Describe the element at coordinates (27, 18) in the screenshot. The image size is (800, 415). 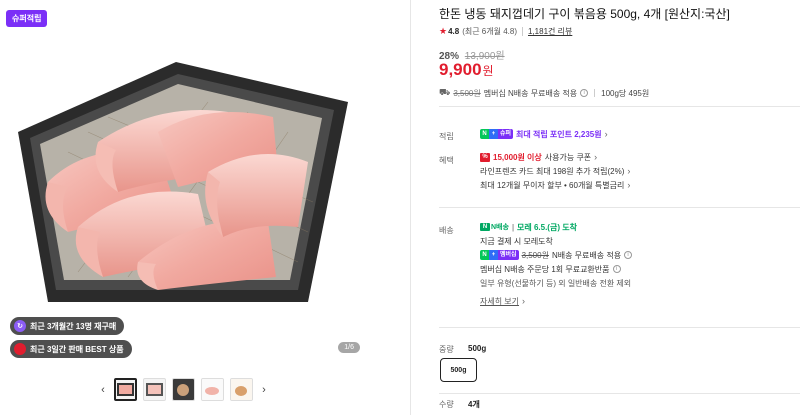
I see `super-points-badge: 슈퍼적립` at that location.